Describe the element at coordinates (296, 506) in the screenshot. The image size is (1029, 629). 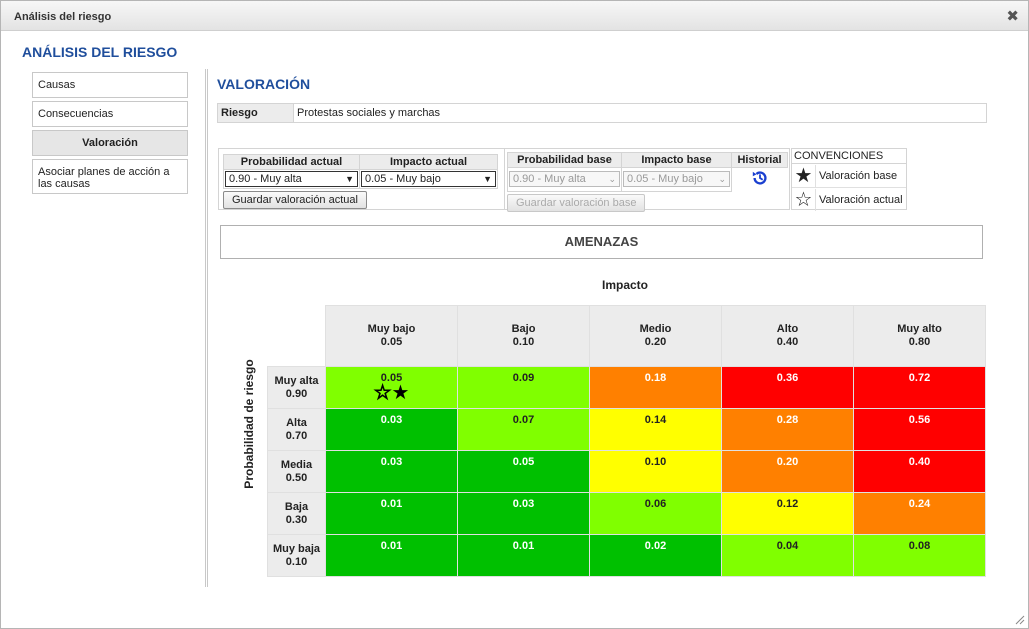
I see `probability-row-name: Baja` at that location.